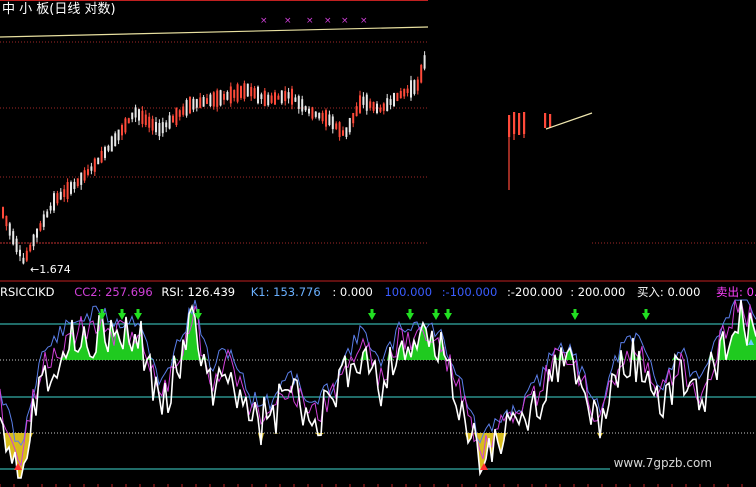  Describe the element at coordinates (352, 292) in the screenshot. I see `value-1: : 0.000` at that location.